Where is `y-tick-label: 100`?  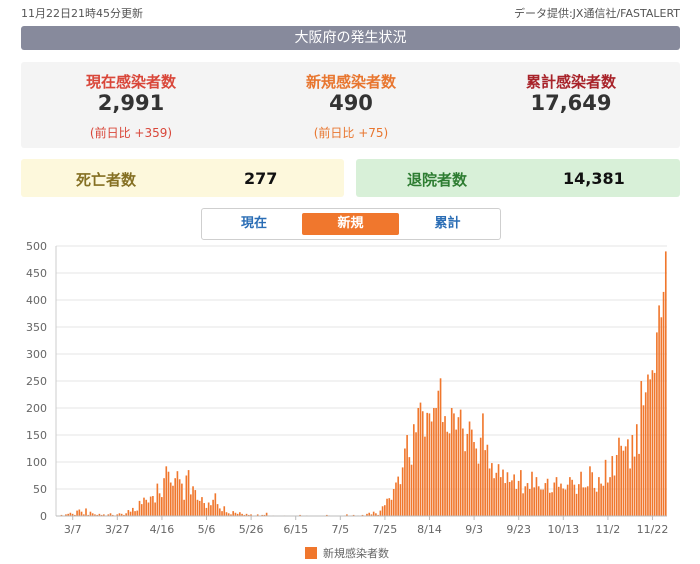 y-tick-label: 100 is located at coordinates (36, 462).